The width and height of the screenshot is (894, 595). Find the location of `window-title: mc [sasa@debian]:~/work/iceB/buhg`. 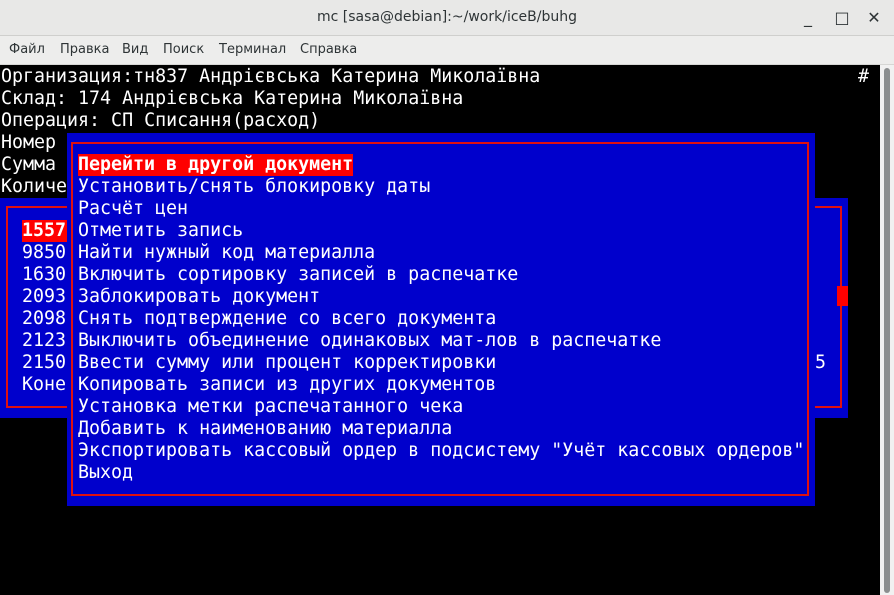

window-title: mc [sasa@debian]:~/work/iceB/buhg is located at coordinates (447, 17).